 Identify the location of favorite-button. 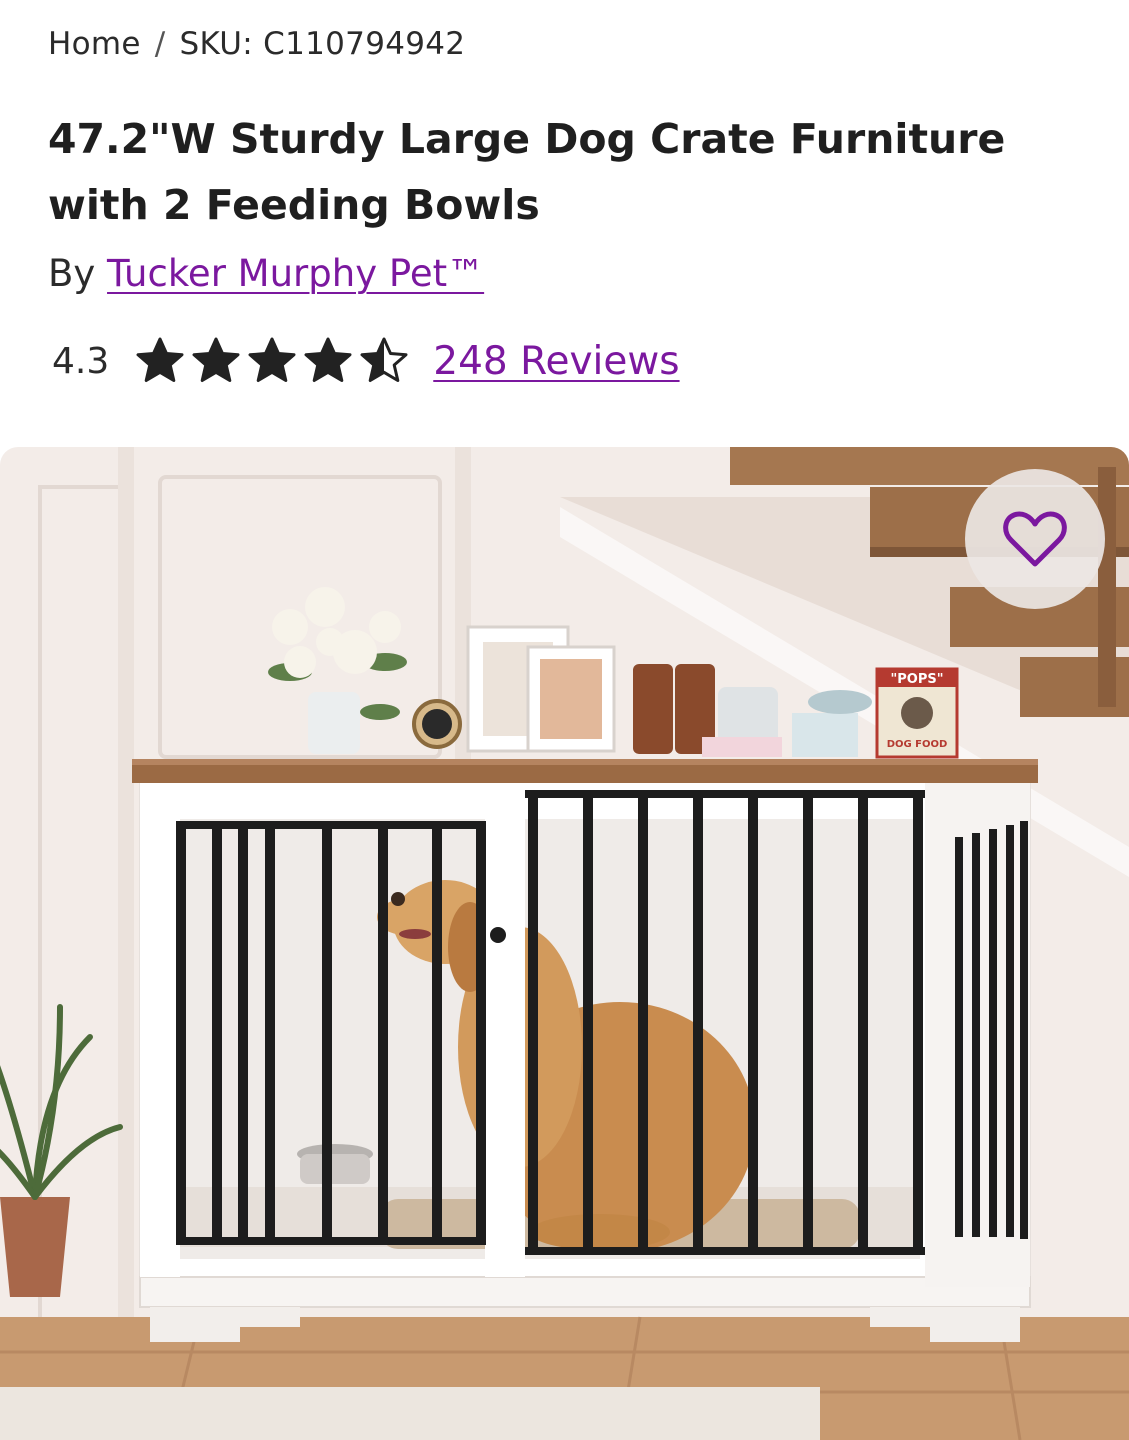
(1035, 539).